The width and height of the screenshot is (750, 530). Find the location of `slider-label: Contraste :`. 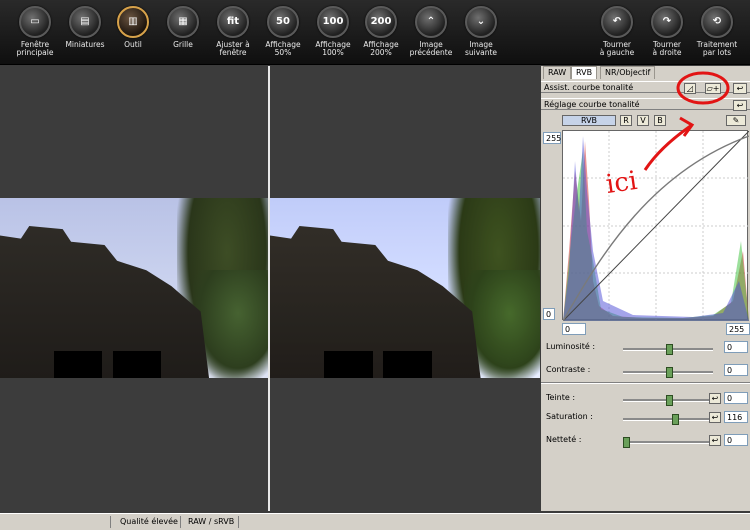

slider-label: Contraste : is located at coordinates (568, 369).